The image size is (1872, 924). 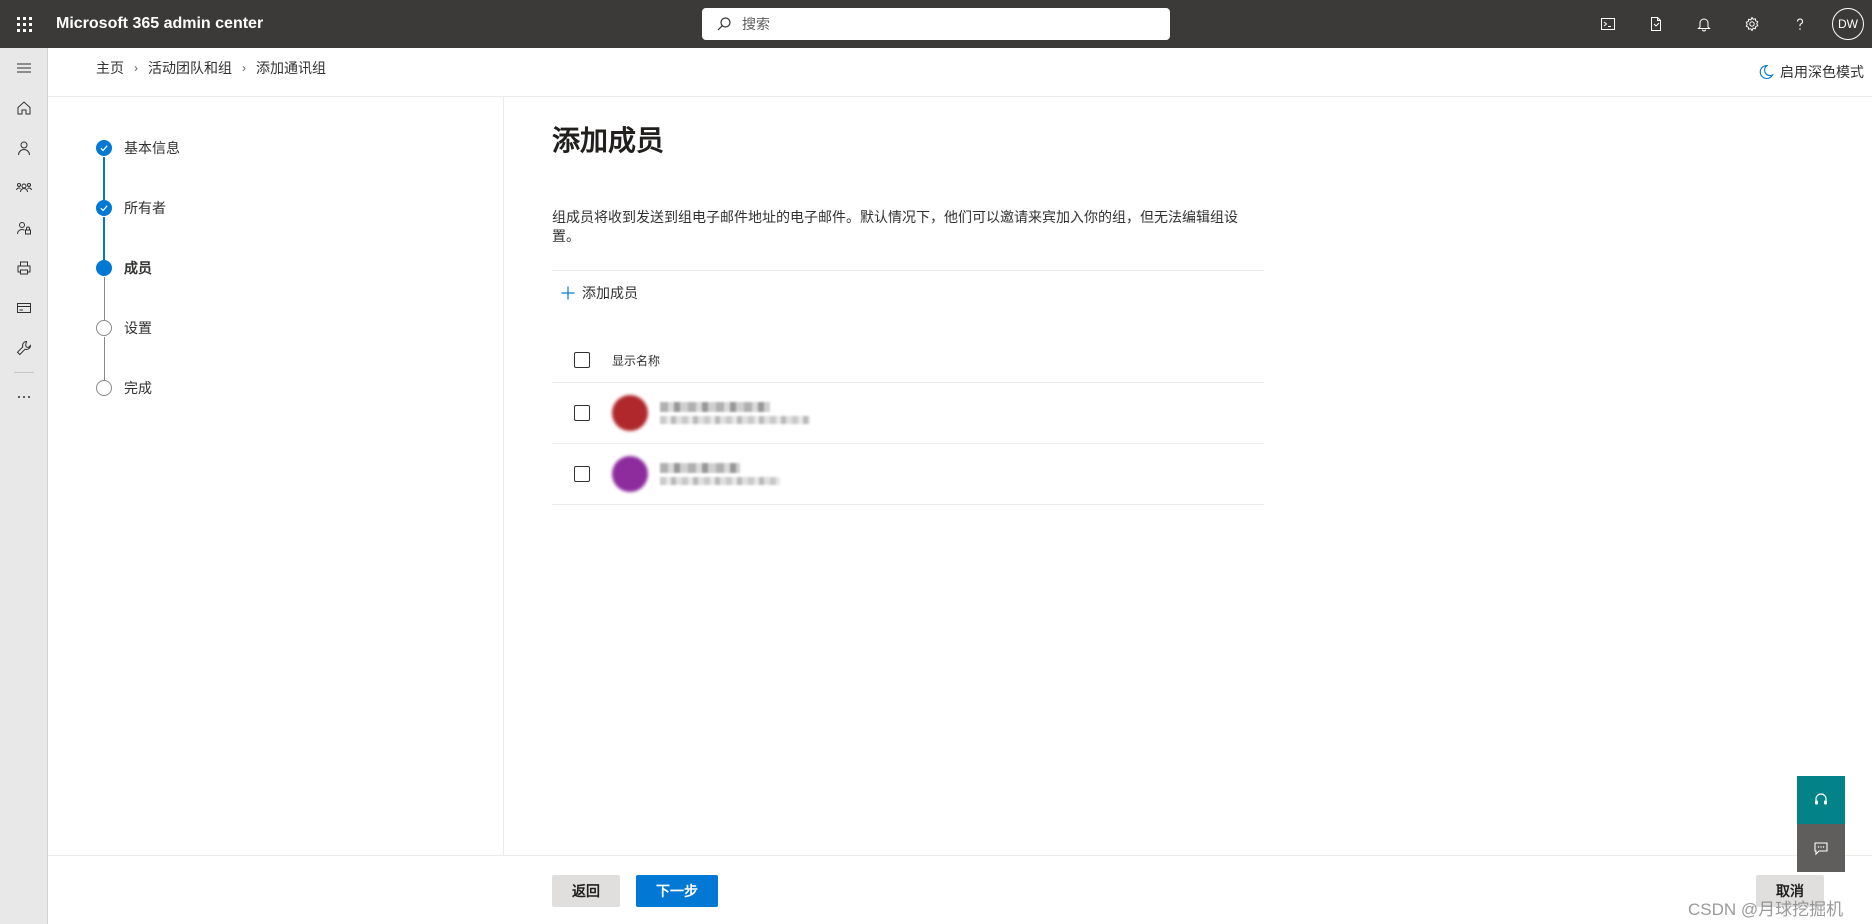 I want to click on moon-icon, so click(x=1766, y=71).